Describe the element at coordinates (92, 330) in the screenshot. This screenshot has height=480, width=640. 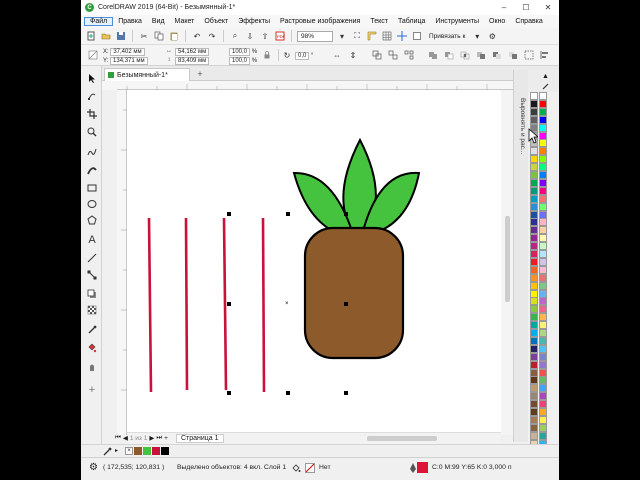
I see `eyedropper-tool-icon` at that location.